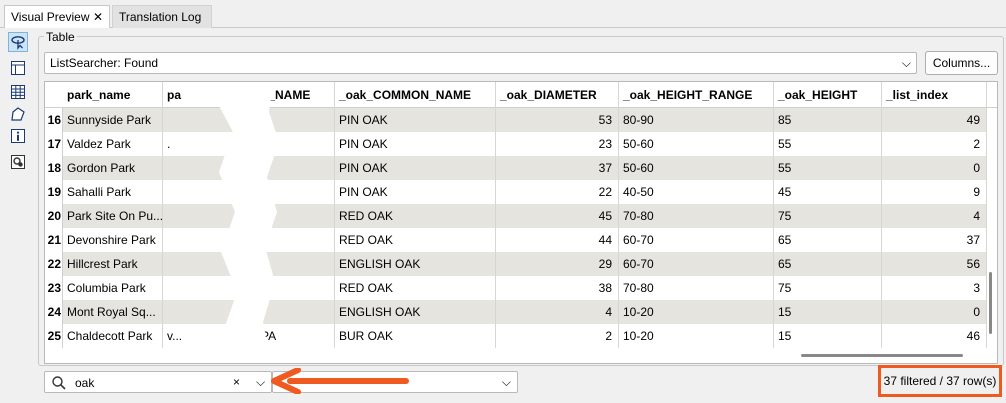 This screenshot has width=1006, height=403. I want to click on table-cell: Devonshire Park, so click(113, 240).